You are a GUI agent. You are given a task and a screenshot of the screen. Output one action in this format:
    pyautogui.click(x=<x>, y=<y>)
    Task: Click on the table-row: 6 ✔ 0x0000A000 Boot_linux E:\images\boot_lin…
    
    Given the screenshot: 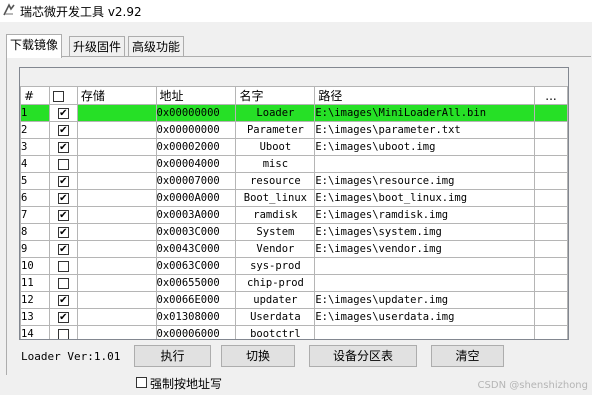 What is the action you would take?
    pyautogui.click(x=294, y=198)
    